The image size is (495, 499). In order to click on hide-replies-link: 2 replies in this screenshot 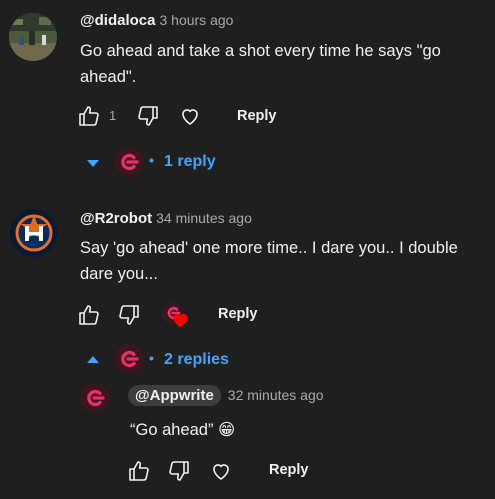, I will do `click(196, 360)`.